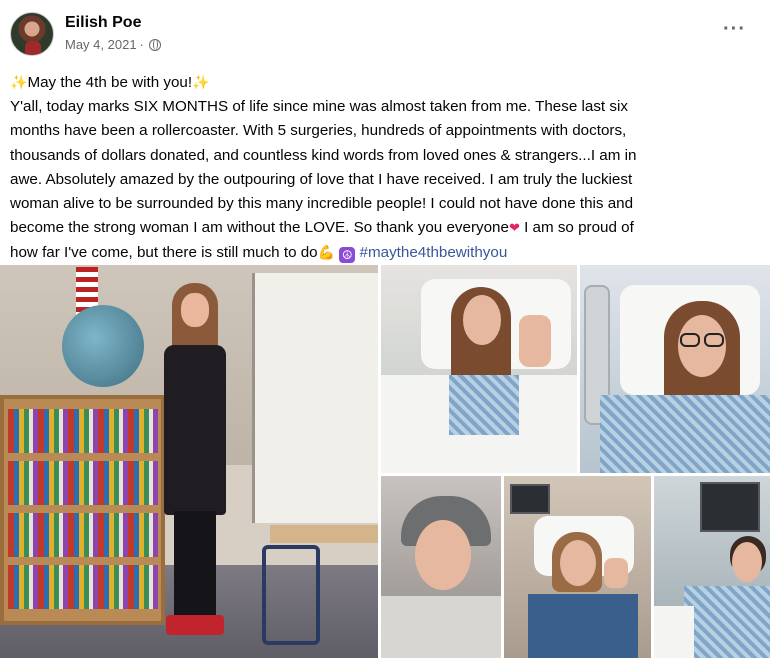 Image resolution: width=770 pixels, height=658 pixels. What do you see at coordinates (82, 510) in the screenshot?
I see `photo-bookshelf` at bounding box center [82, 510].